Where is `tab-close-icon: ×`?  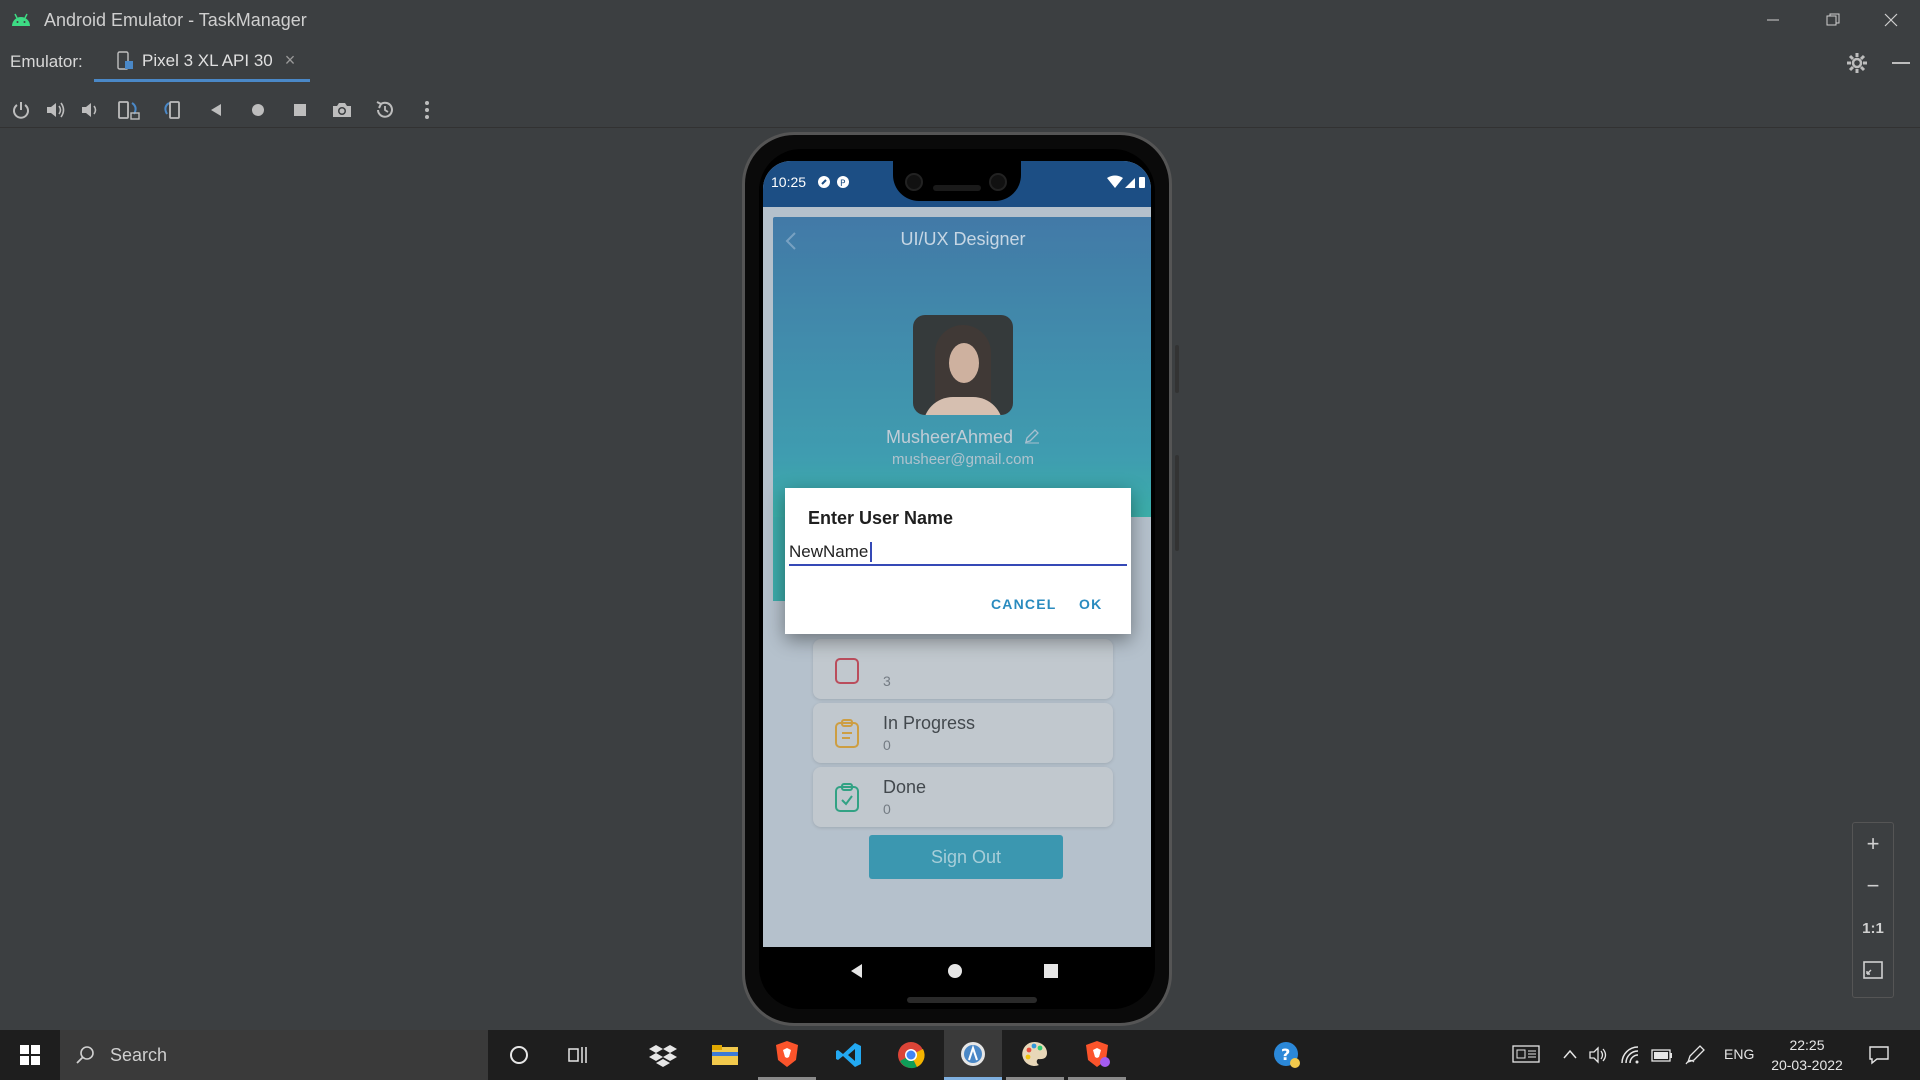
tab-close-icon: × is located at coordinates (290, 60).